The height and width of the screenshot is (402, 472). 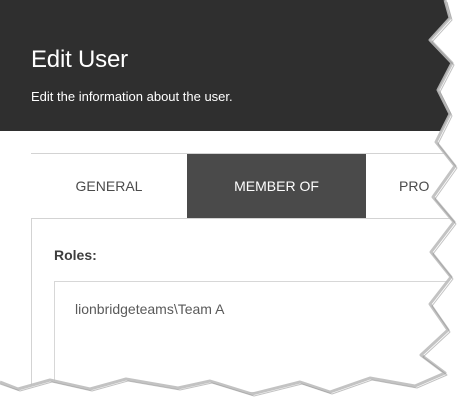 I want to click on tab-bar: GENERAL MEMBER OF PRO, so click(x=243, y=186).